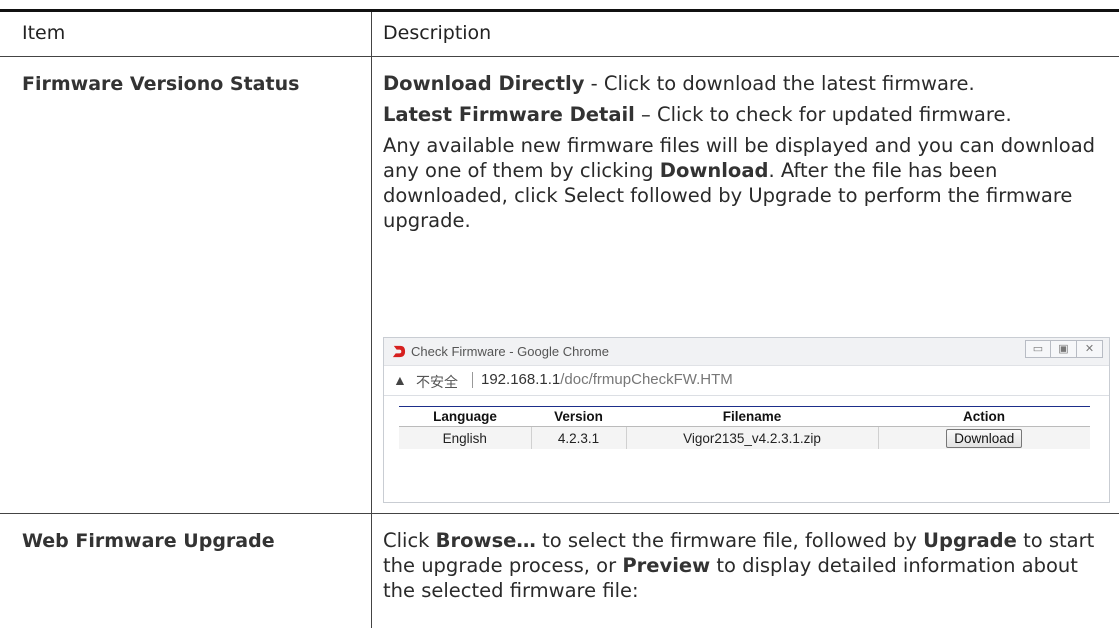 This screenshot has height=628, width=1119. I want to click on preview-term: Preview, so click(666, 565).